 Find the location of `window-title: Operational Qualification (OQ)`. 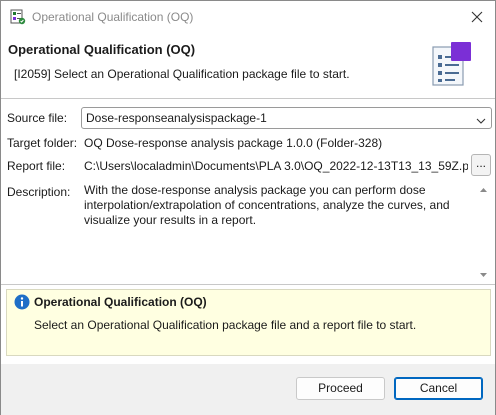

window-title: Operational Qualification (OQ) is located at coordinates (113, 17).